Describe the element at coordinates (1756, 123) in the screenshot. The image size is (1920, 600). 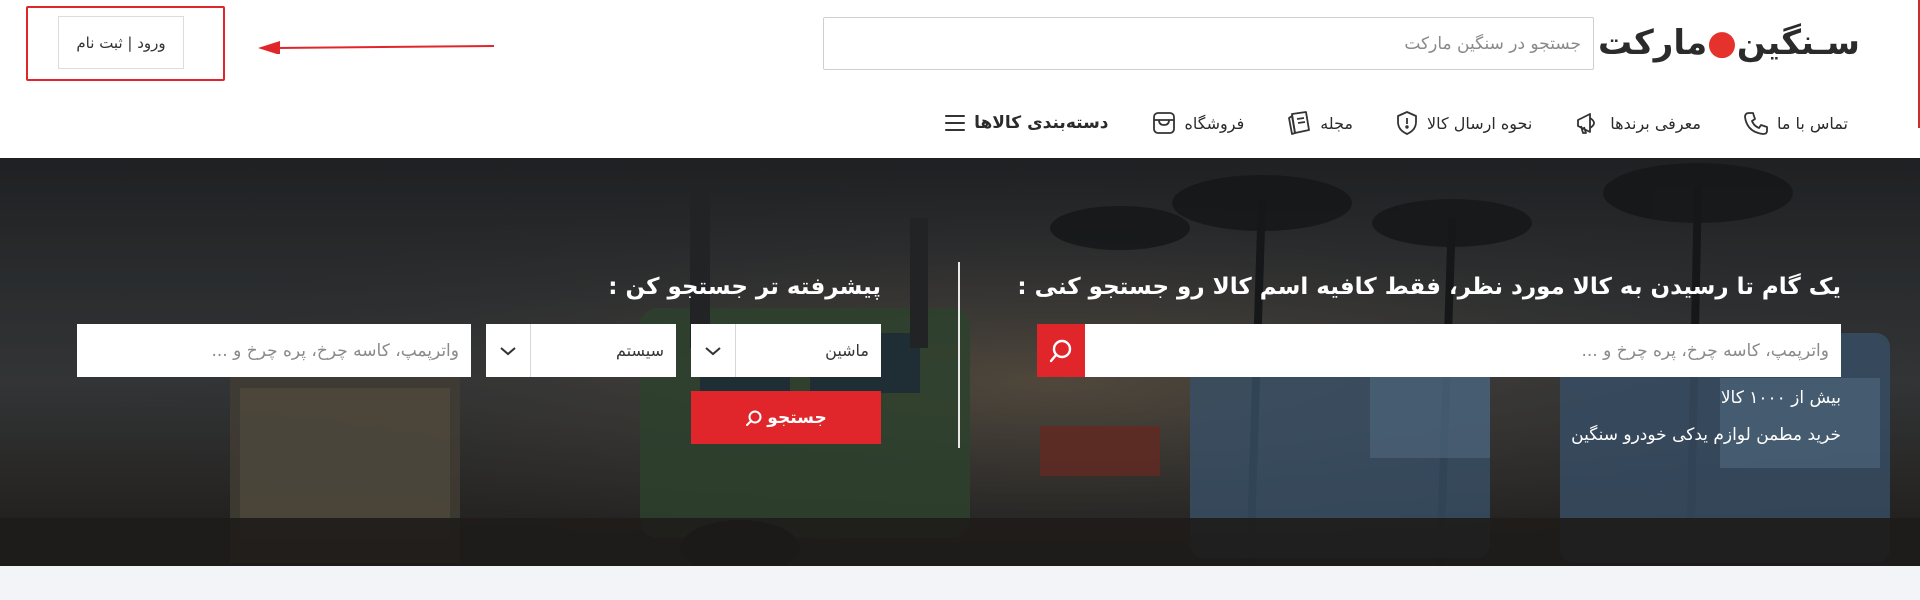
I see `phone-icon` at that location.